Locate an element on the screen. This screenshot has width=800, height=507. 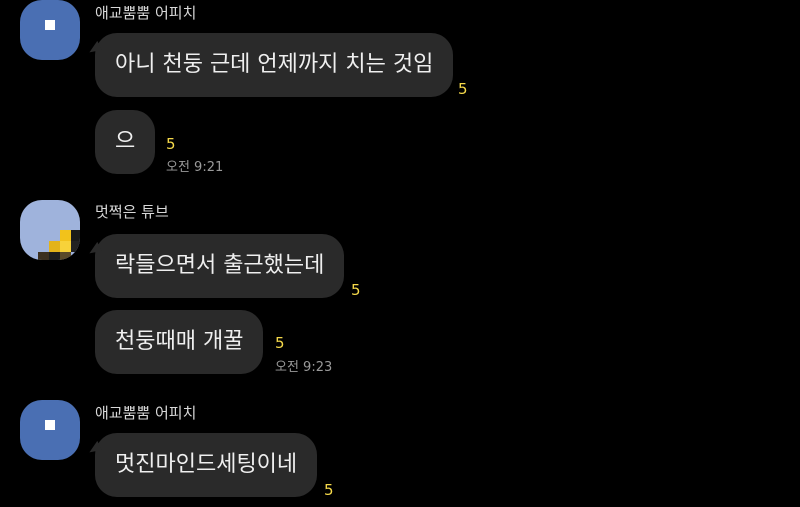
message-bubble: 아니 천둥 근데 언제까지 치는 것임 is located at coordinates (274, 65).